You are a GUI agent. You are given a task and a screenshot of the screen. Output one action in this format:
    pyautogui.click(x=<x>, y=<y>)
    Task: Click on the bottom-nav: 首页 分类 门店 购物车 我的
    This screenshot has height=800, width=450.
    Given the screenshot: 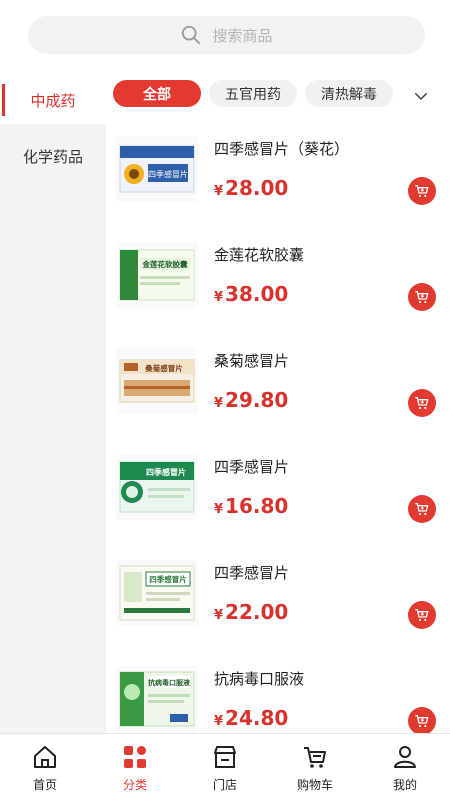 What is the action you would take?
    pyautogui.click(x=225, y=766)
    